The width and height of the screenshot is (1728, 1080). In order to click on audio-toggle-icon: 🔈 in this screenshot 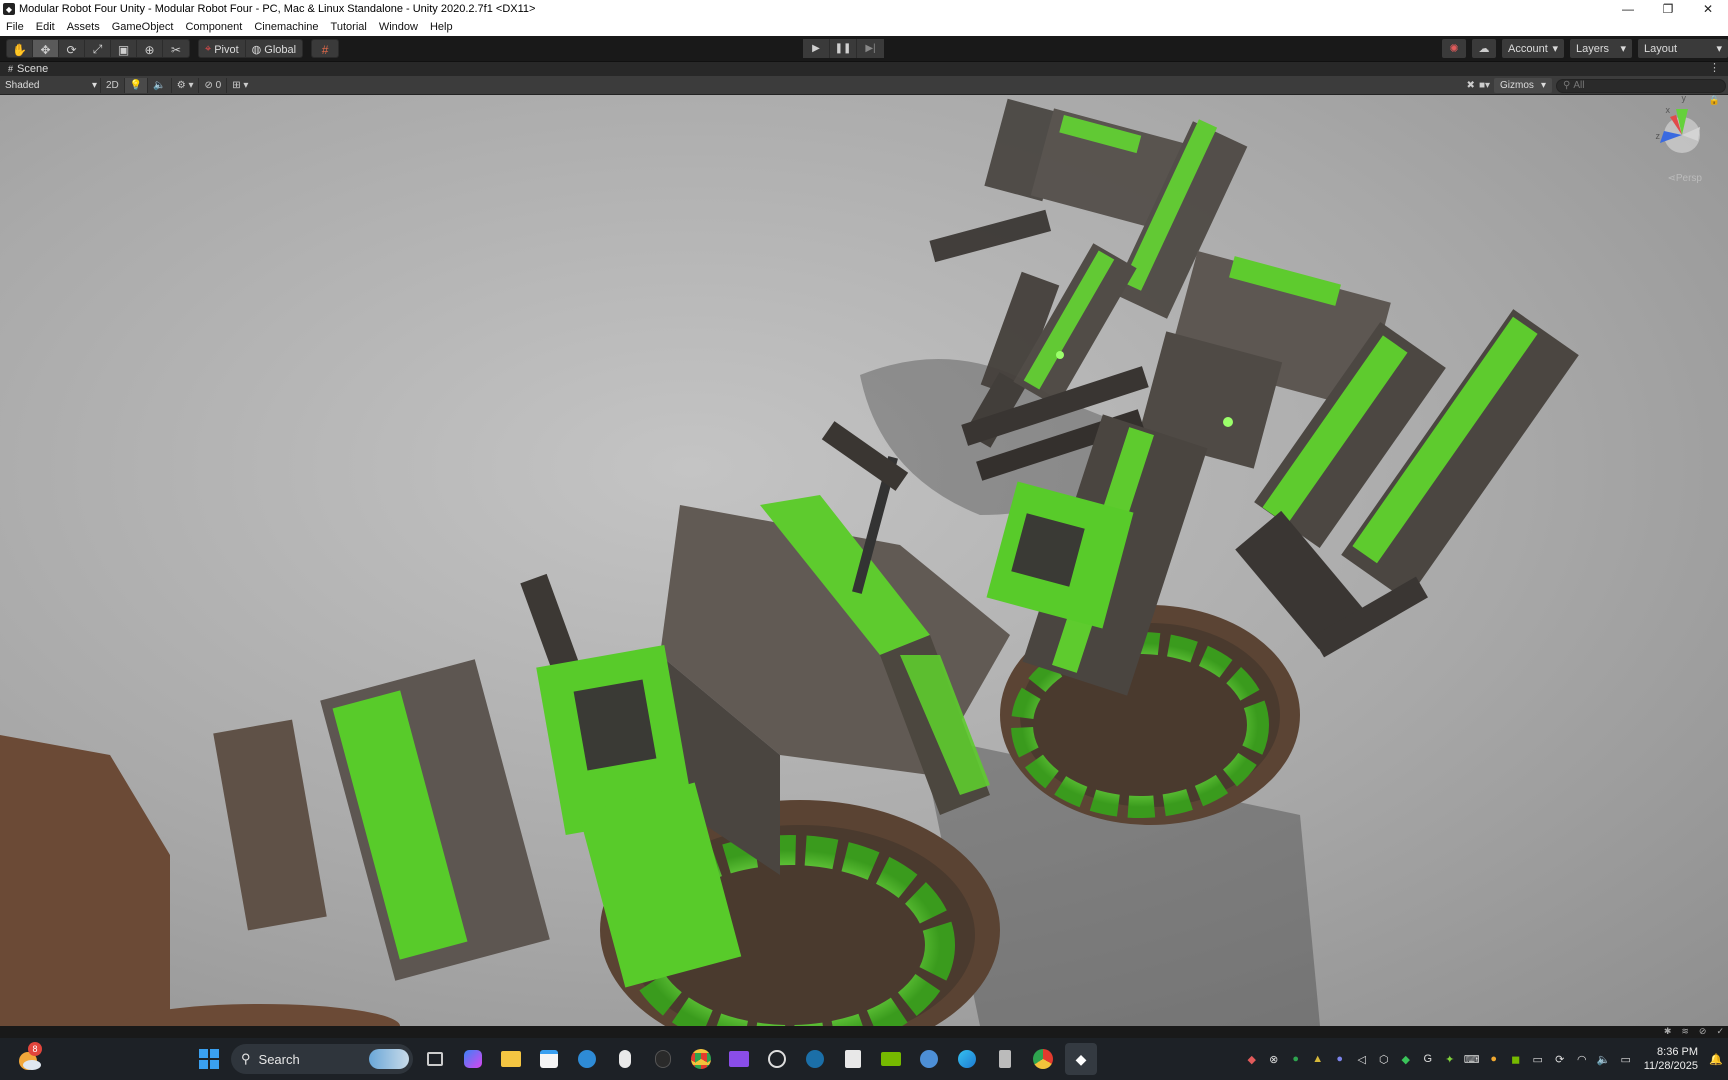, I will do `click(158, 85)`.